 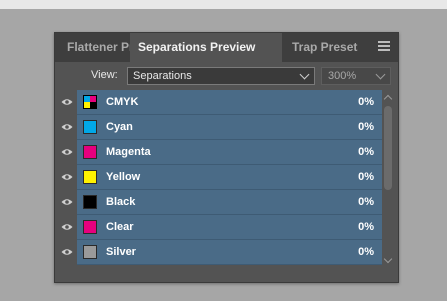 I want to click on ink-name: Cyan, so click(x=119, y=127).